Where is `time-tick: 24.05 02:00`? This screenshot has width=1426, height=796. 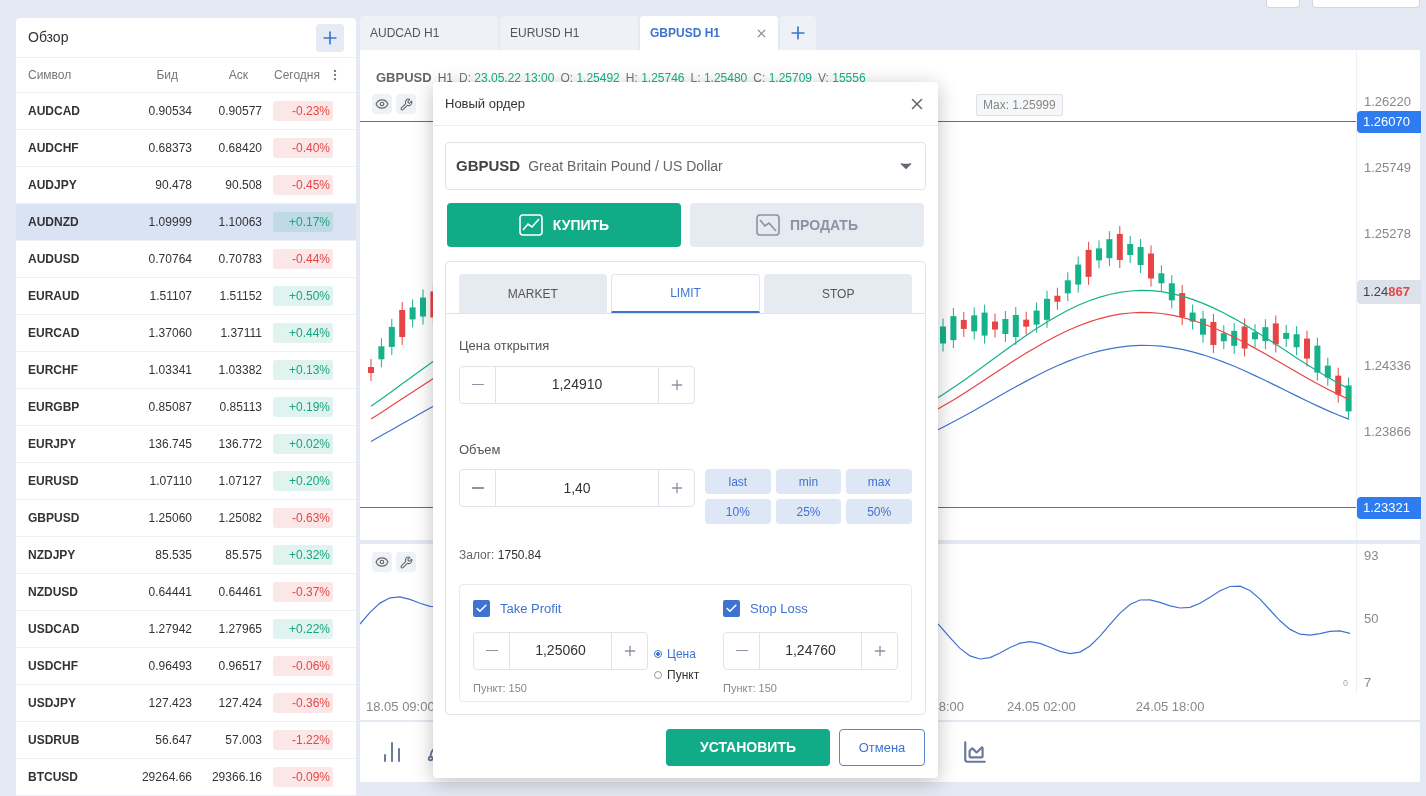
time-tick: 24.05 02:00 is located at coordinates (1041, 707).